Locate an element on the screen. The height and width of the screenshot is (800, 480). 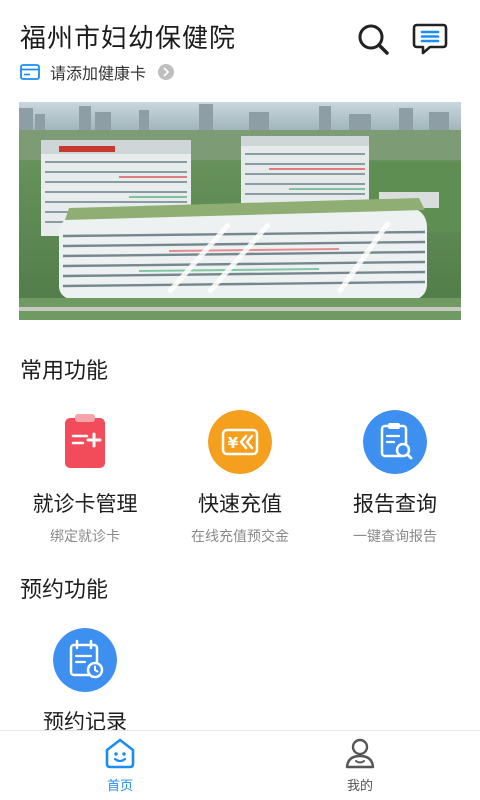
medical-card-icon is located at coordinates (85, 441).